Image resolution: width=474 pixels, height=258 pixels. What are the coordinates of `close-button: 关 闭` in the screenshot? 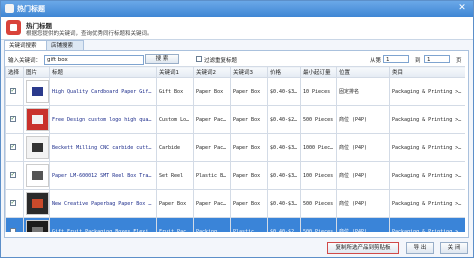 It's located at (454, 248).